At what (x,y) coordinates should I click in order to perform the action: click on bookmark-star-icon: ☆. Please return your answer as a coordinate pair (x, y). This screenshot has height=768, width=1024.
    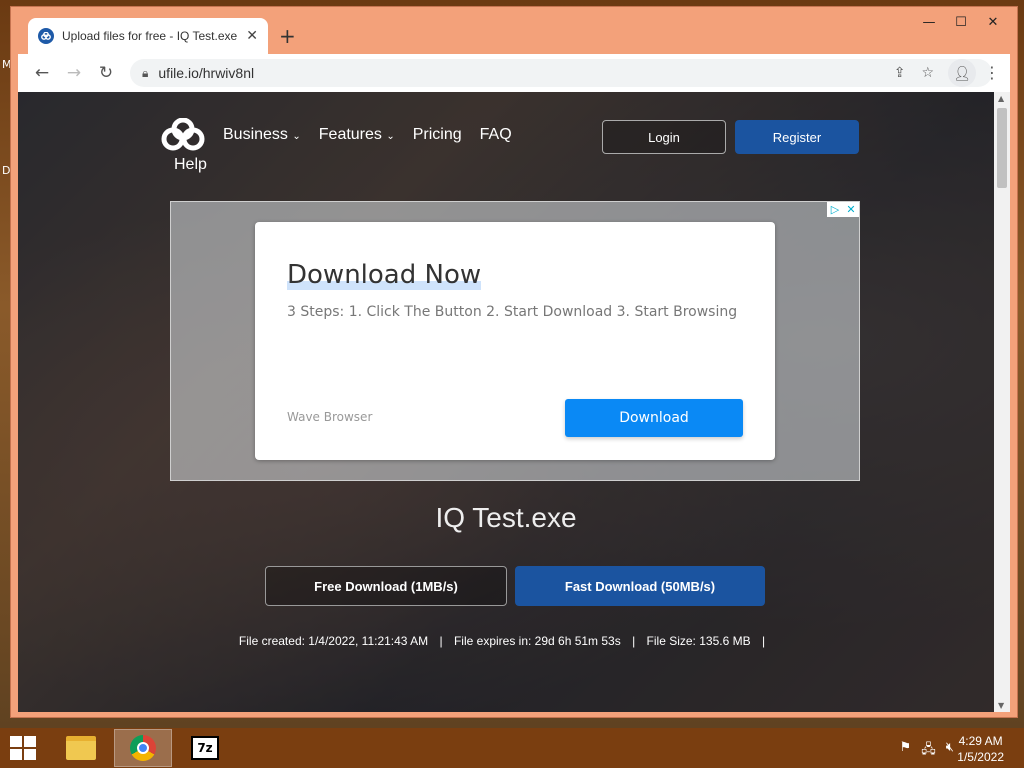
    Looking at the image, I should click on (927, 73).